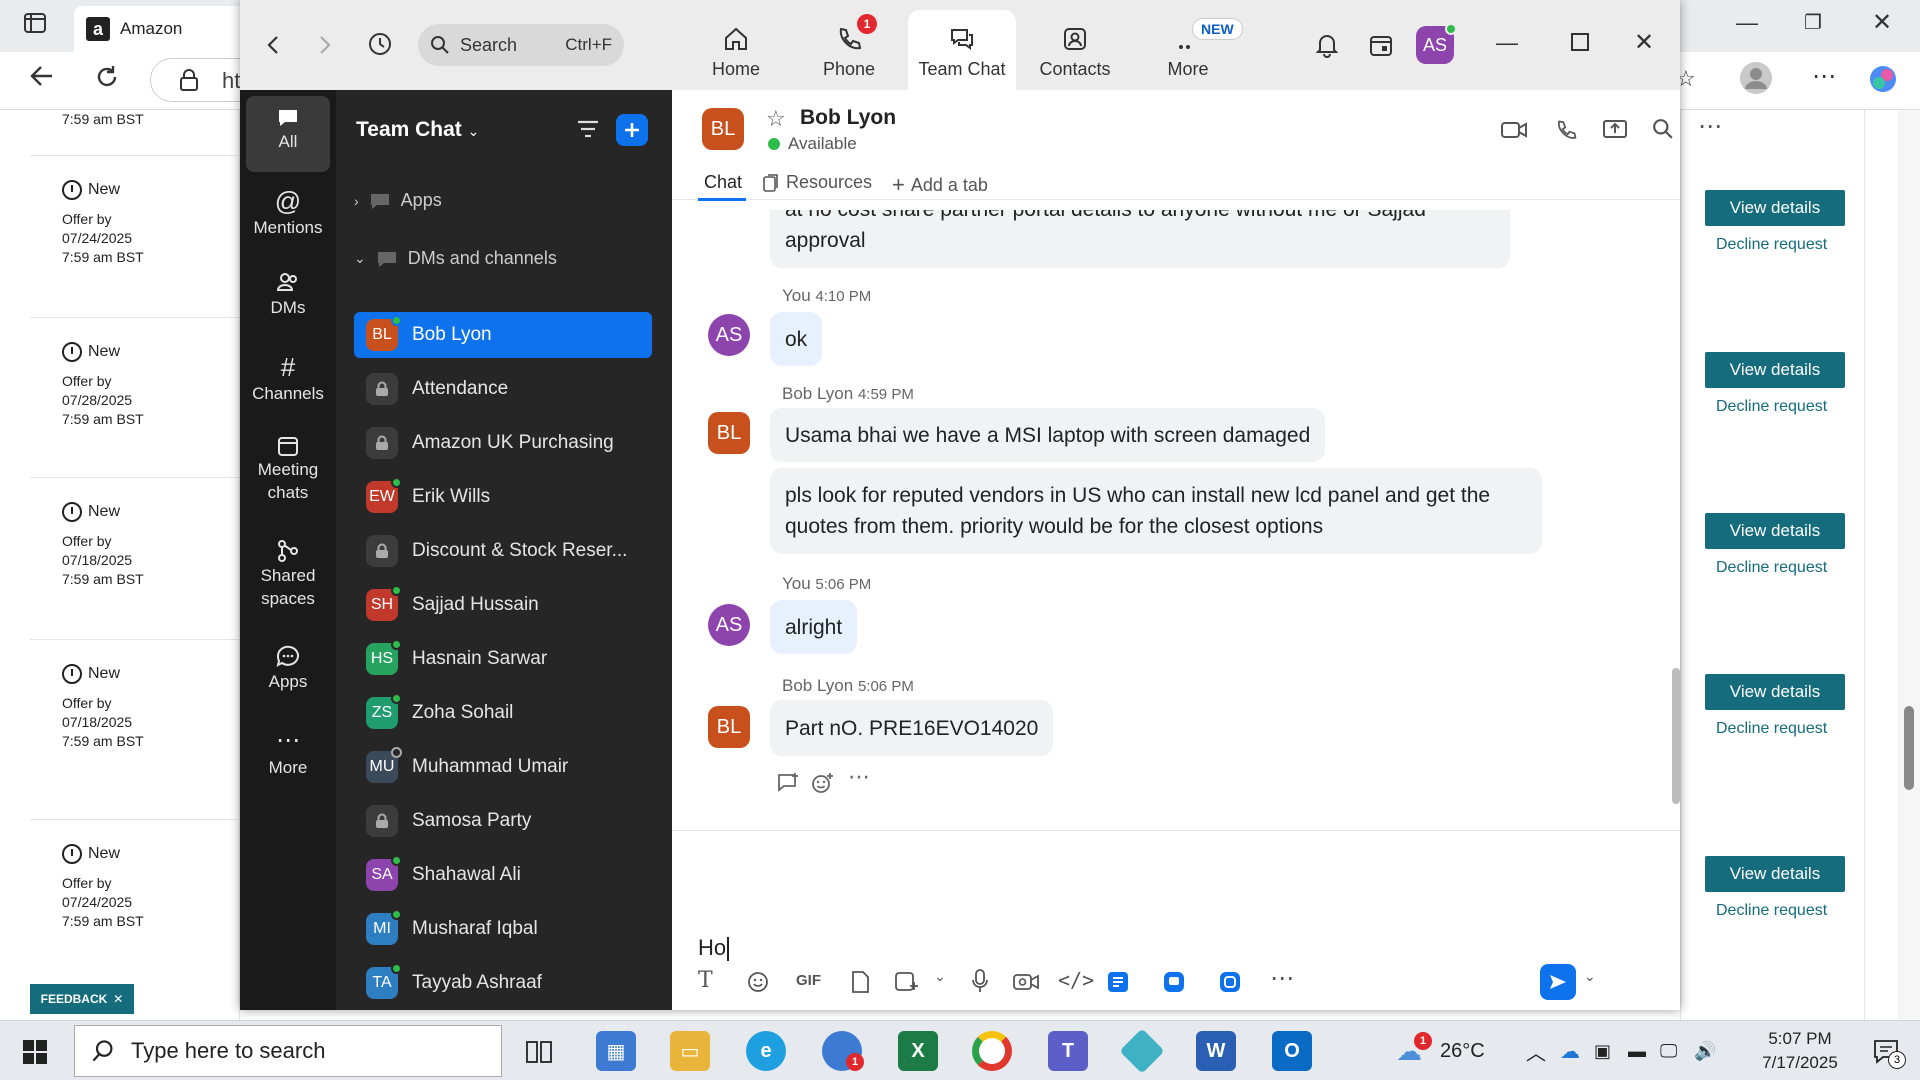  What do you see at coordinates (288, 134) in the screenshot?
I see `rail-all: All` at bounding box center [288, 134].